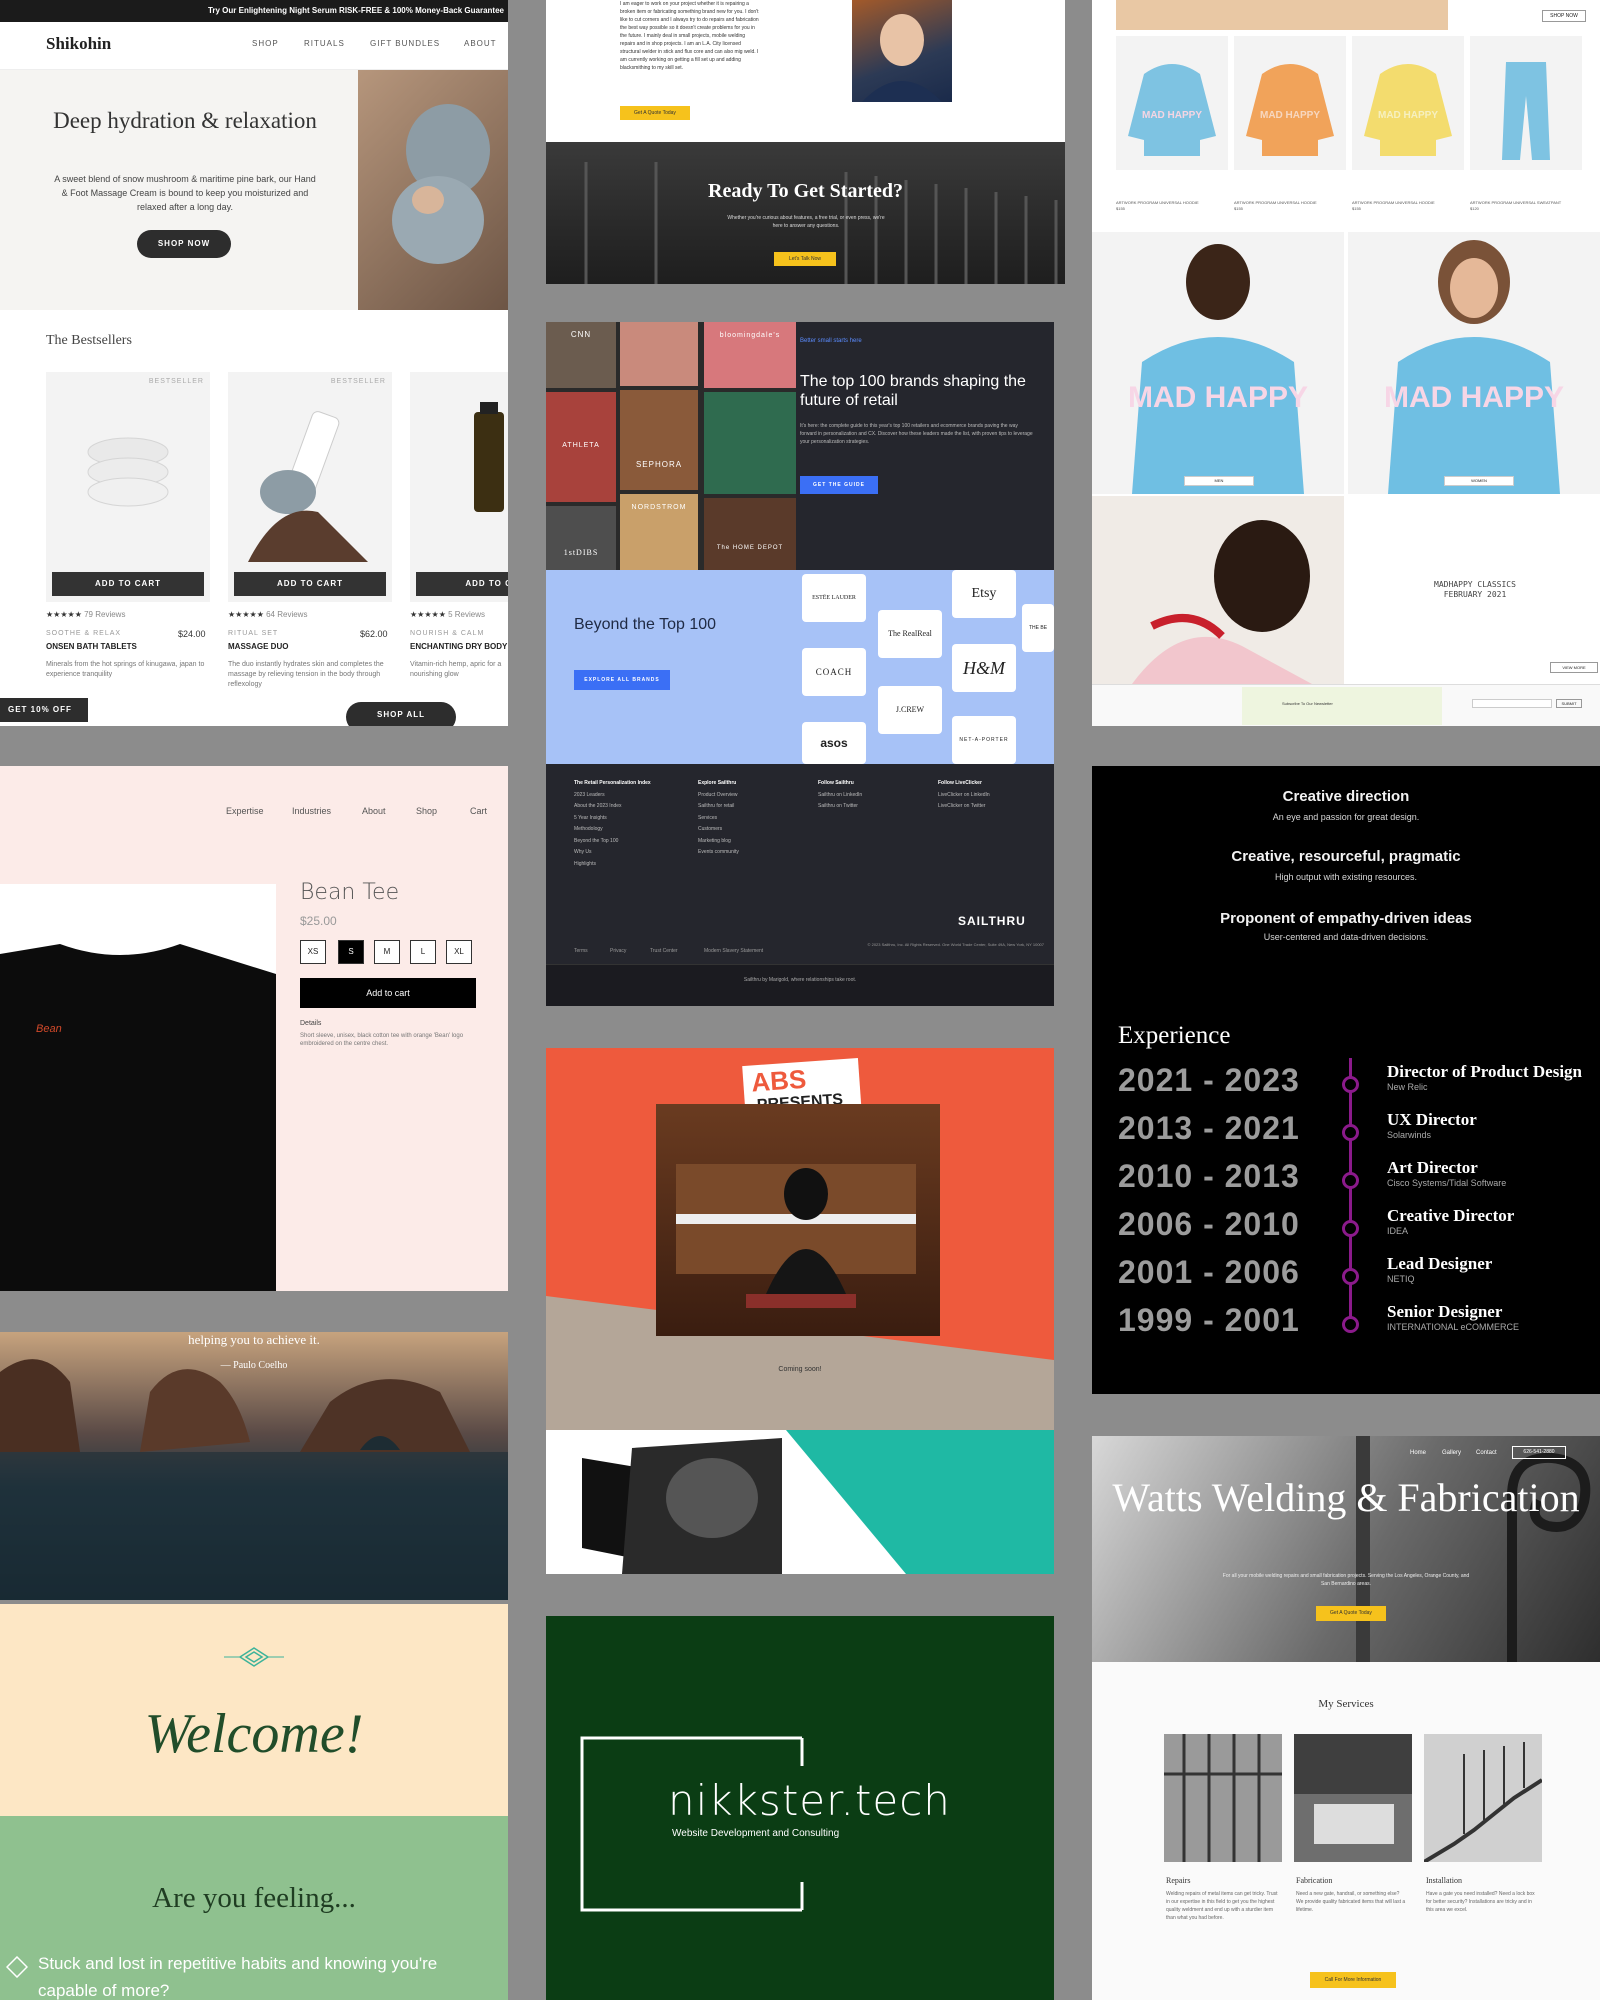  What do you see at coordinates (585, 864) in the screenshot?
I see `footer-link: Highlights` at bounding box center [585, 864].